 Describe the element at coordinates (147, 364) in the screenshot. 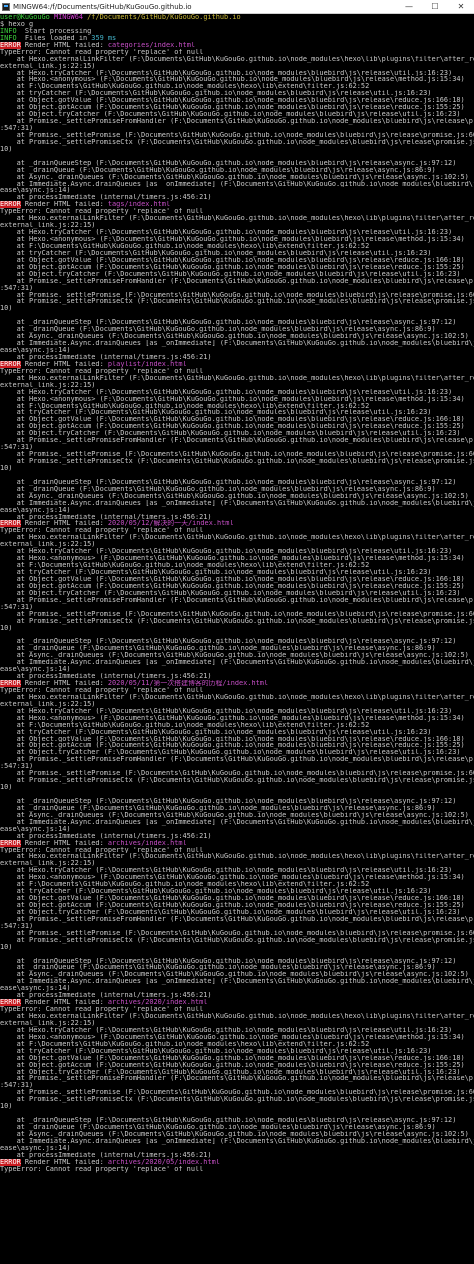

I see `failed-file-path: playlist/index.html` at that location.